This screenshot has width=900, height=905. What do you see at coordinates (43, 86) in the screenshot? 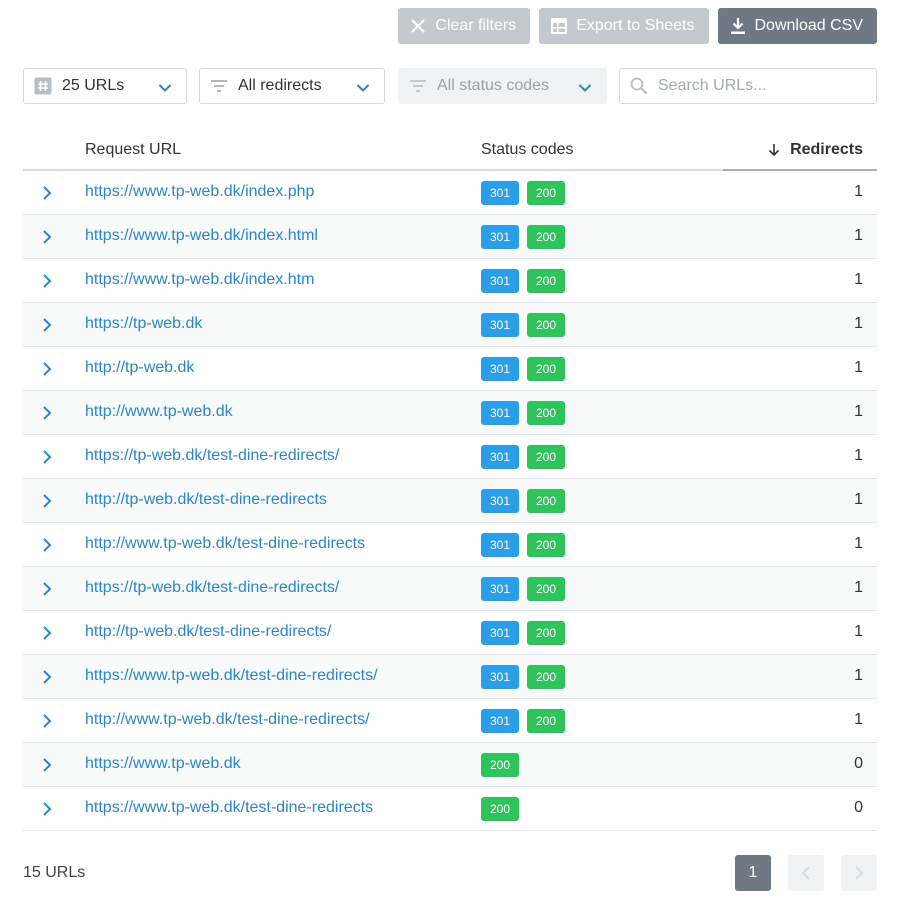
I see `hash-icon` at bounding box center [43, 86].